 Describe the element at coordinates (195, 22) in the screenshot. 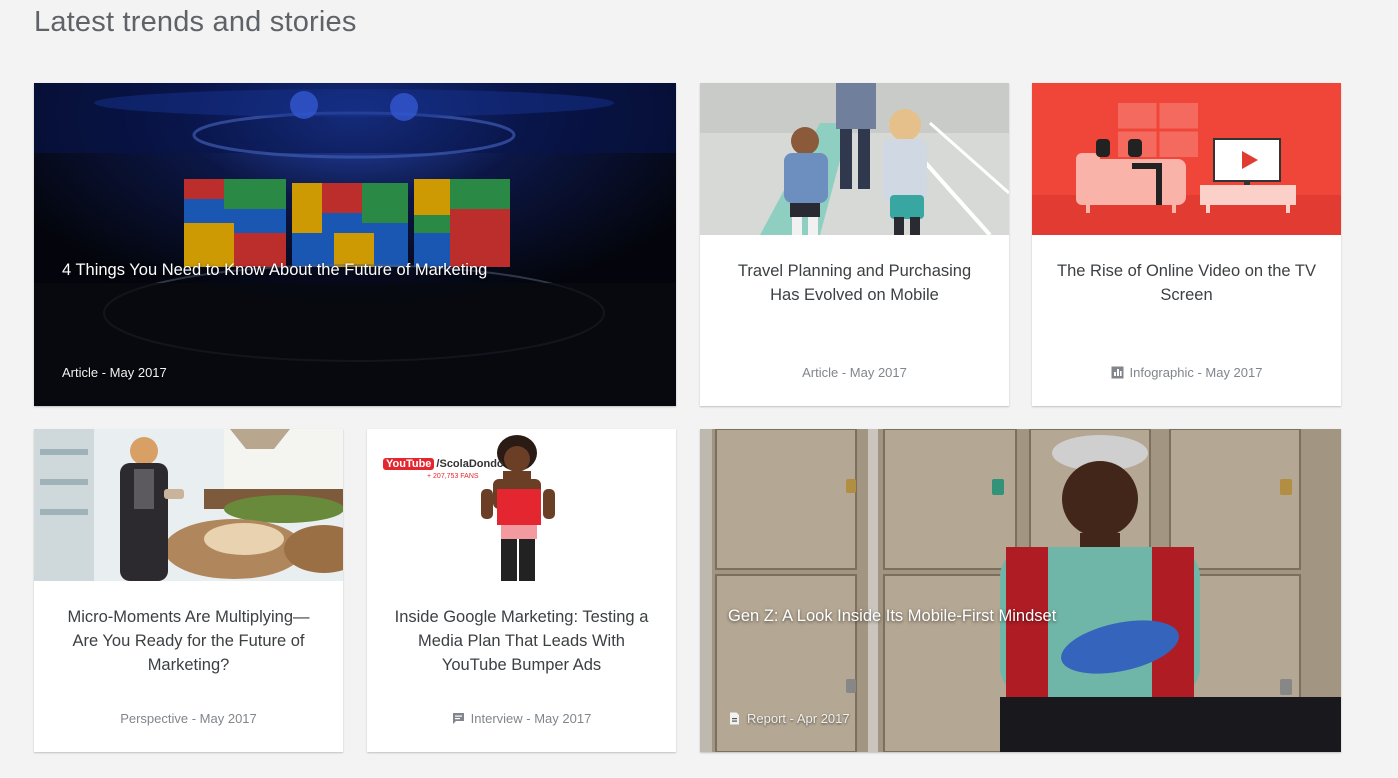

I see `section-title: Latest trends and stories` at that location.